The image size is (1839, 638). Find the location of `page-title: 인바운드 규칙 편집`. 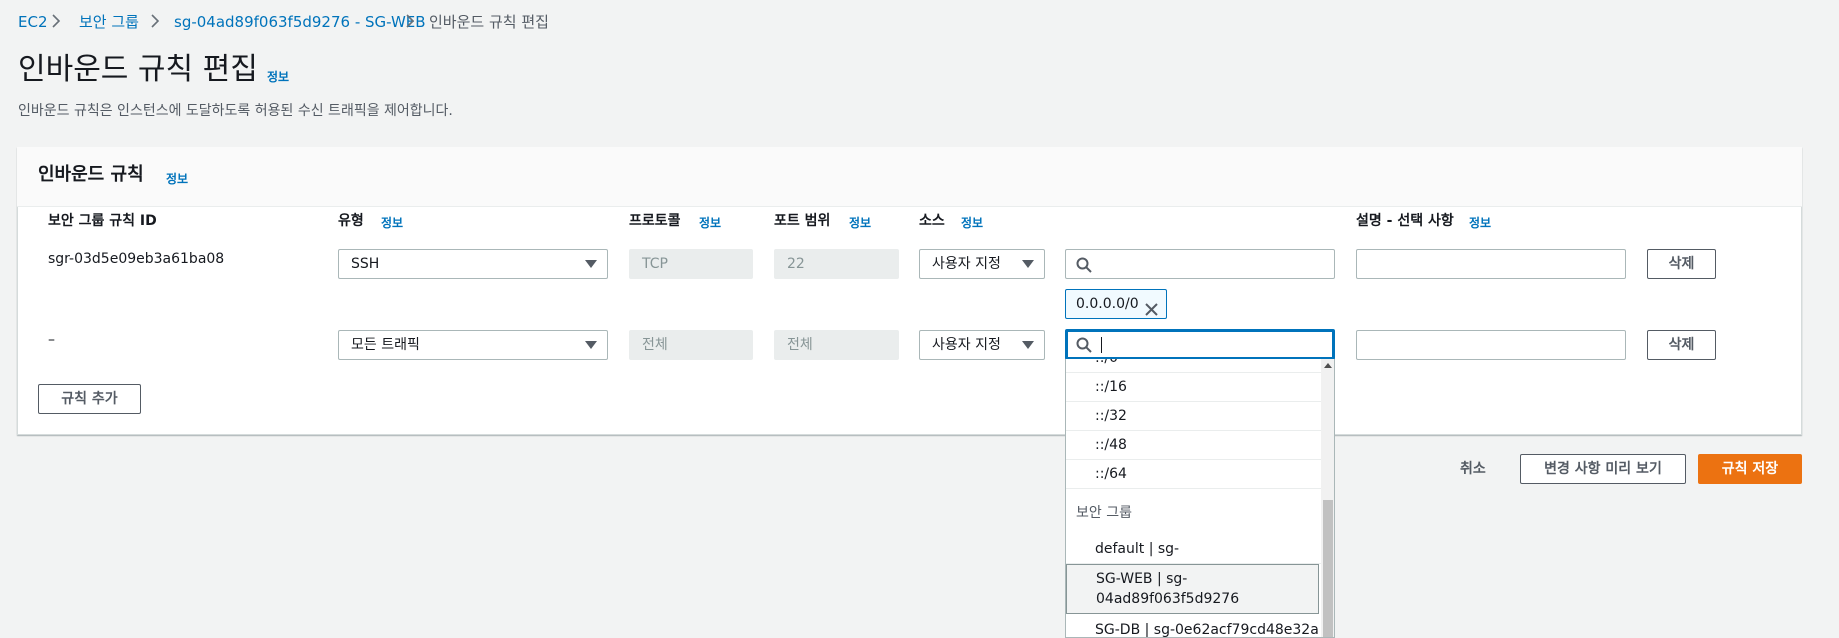

page-title: 인바운드 규칙 편집 is located at coordinates (138, 69).